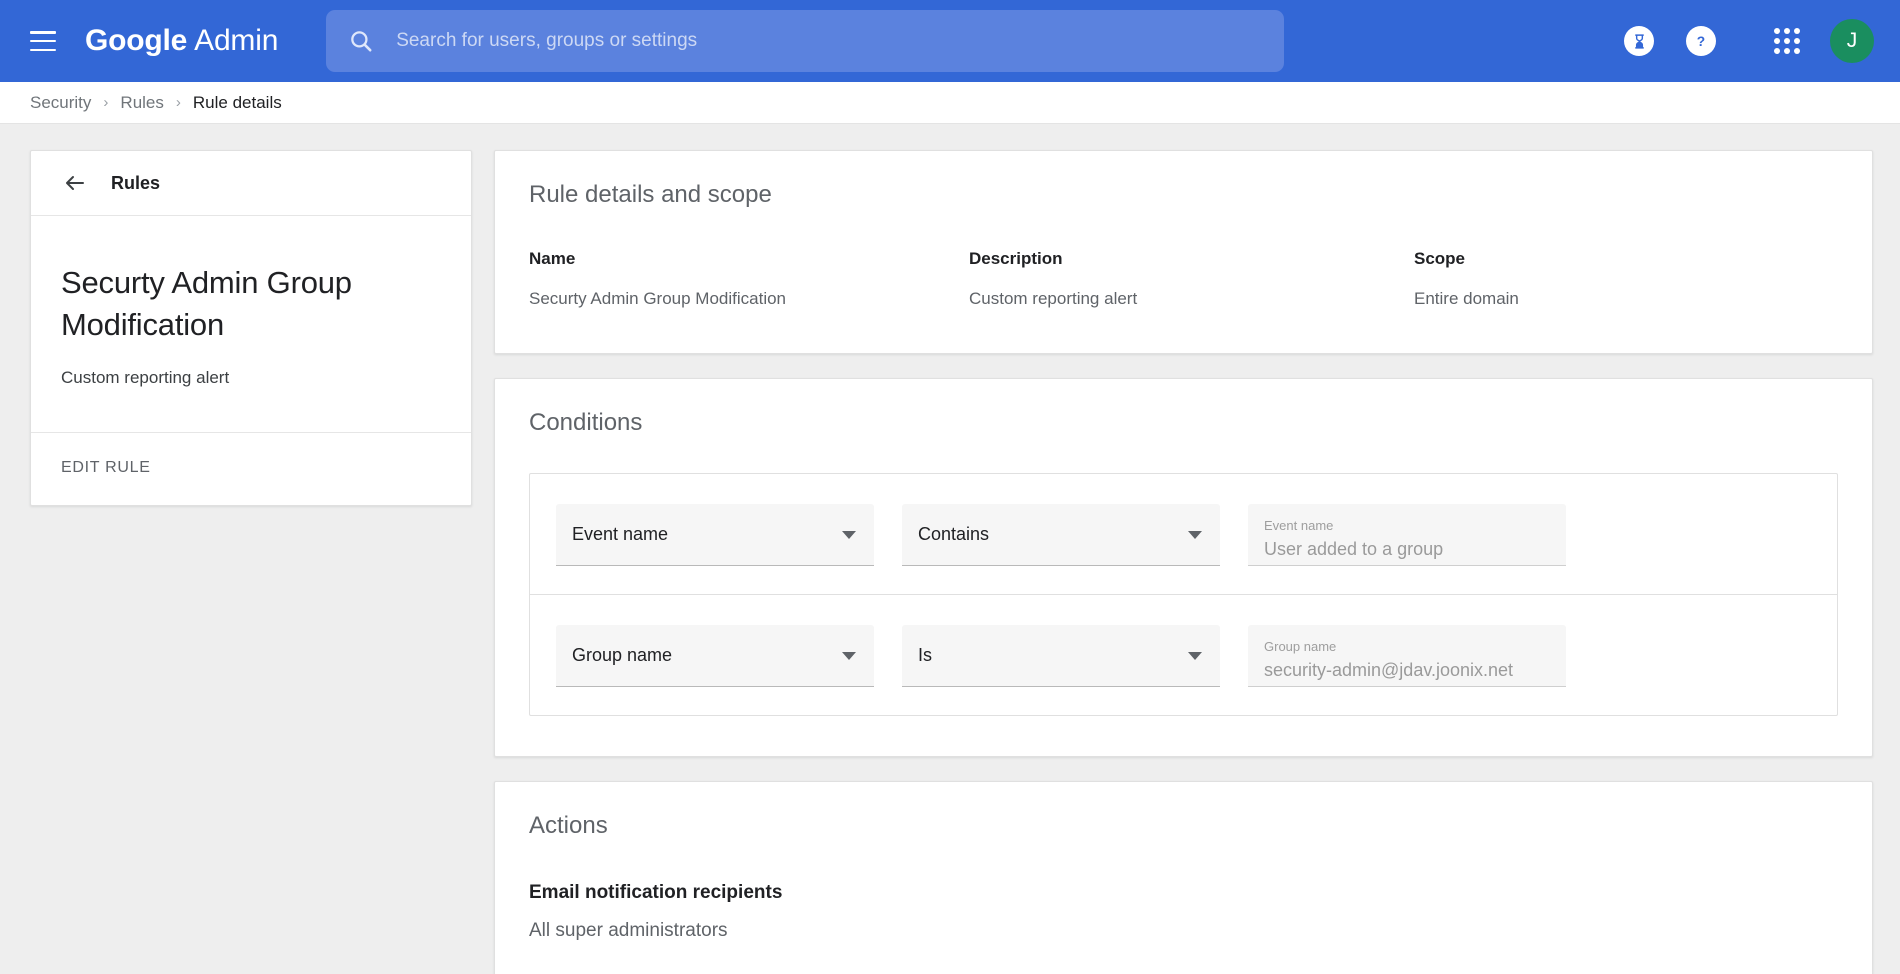 This screenshot has width=1900, height=974. What do you see at coordinates (236, 40) in the screenshot?
I see `brand-admin: Admin` at bounding box center [236, 40].